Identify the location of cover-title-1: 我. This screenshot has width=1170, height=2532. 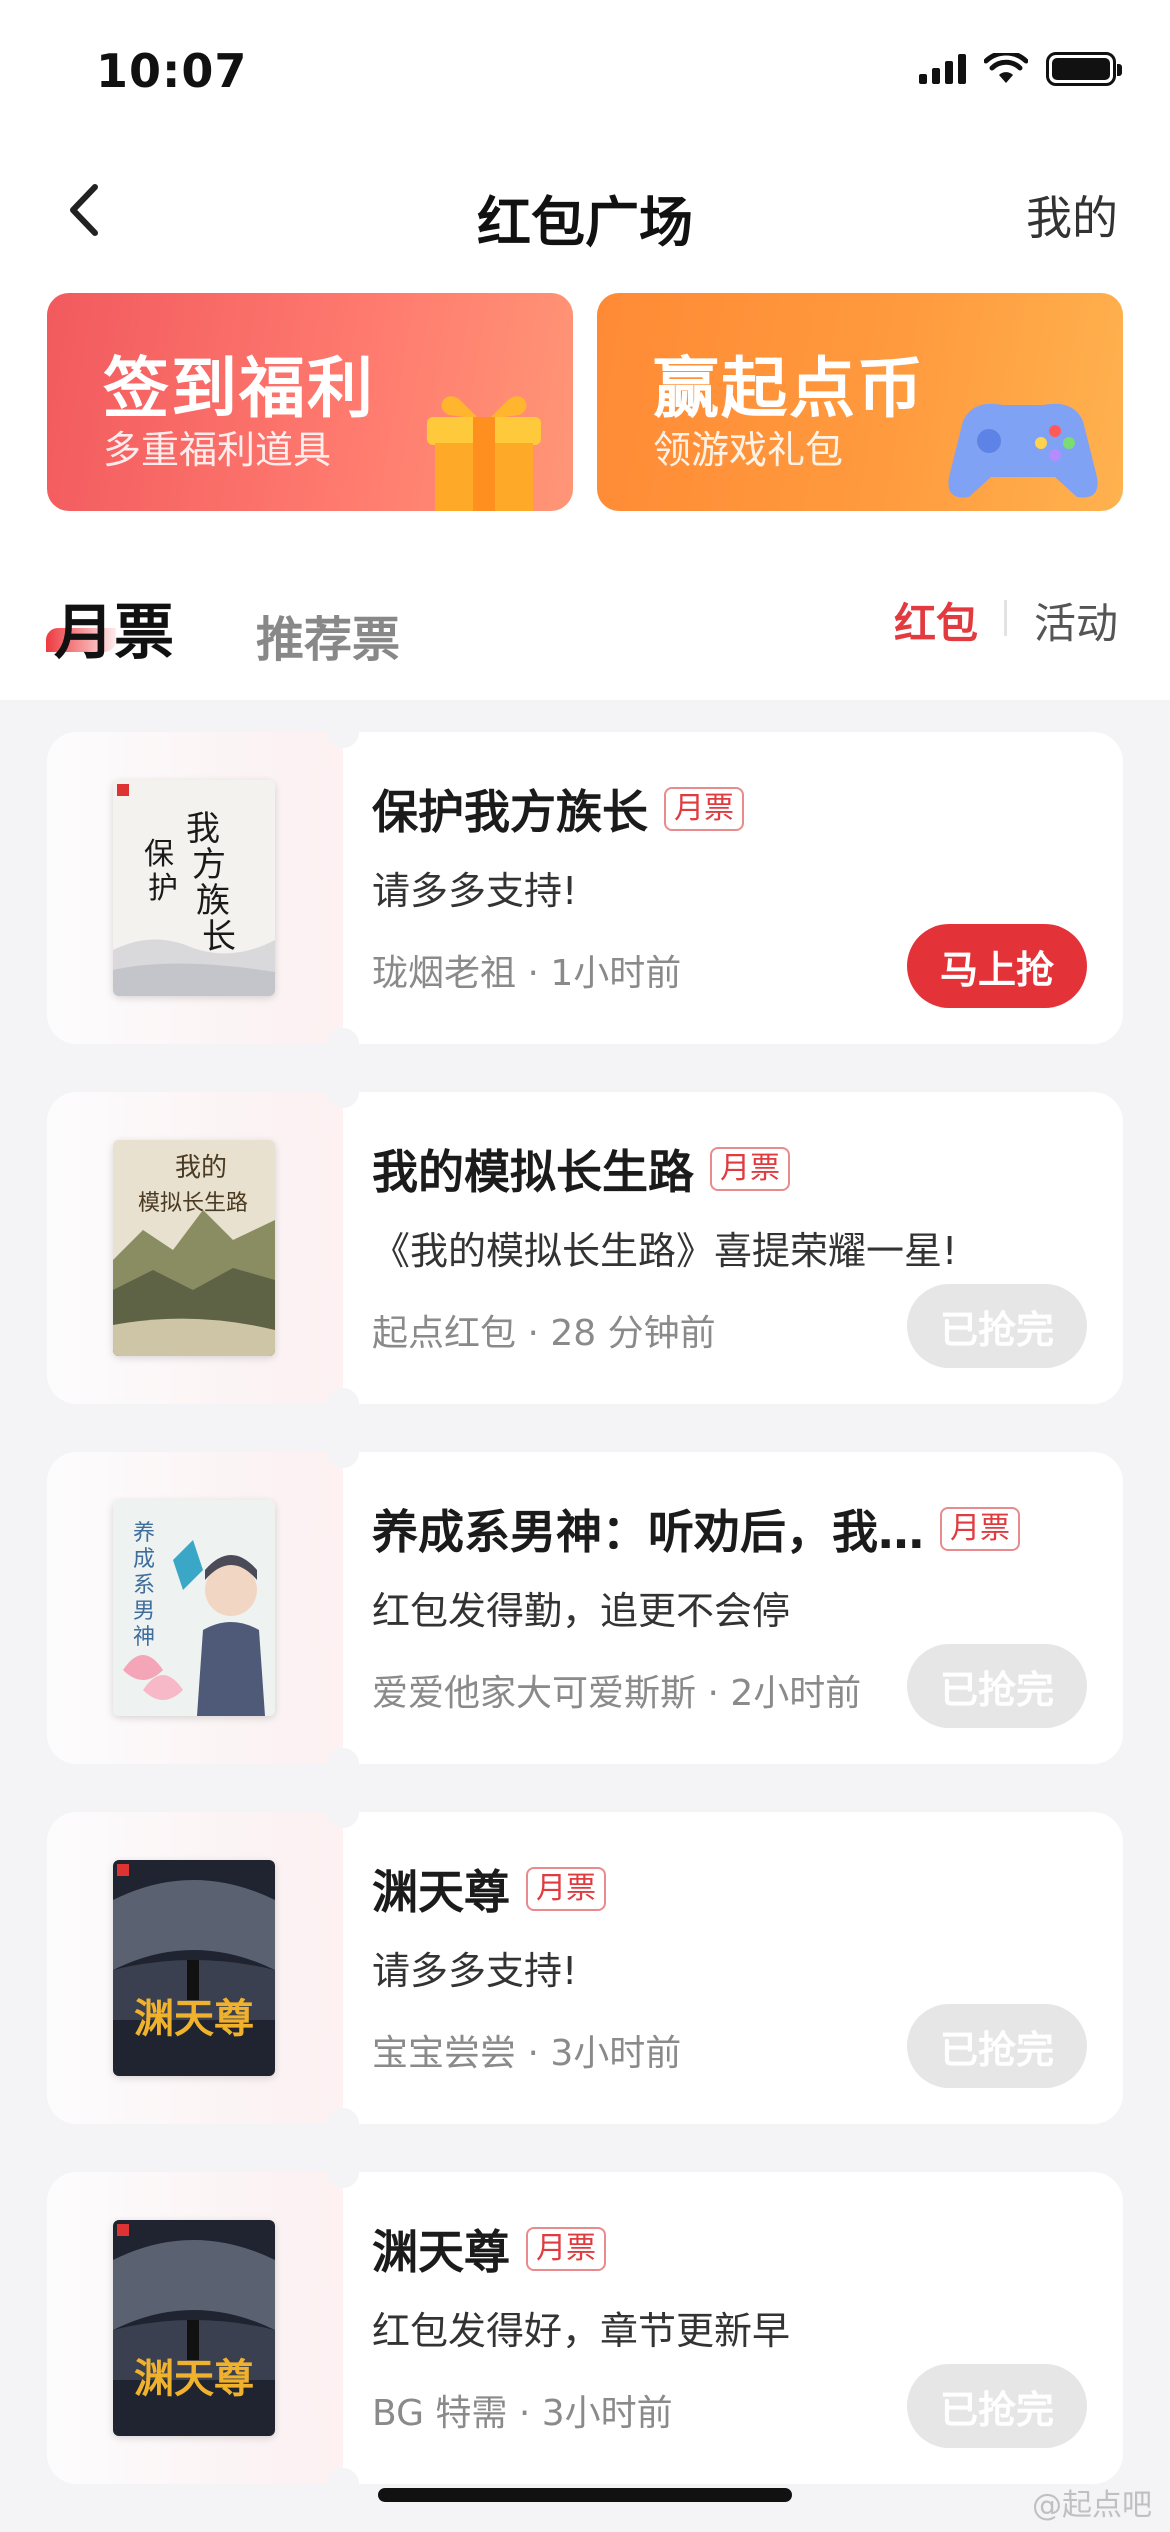
(203, 829).